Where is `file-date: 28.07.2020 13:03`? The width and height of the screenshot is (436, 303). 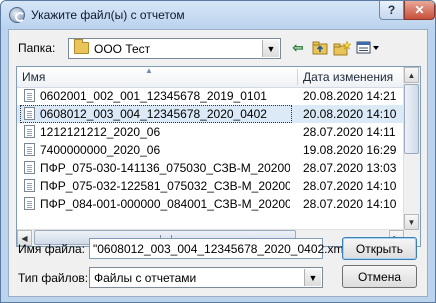
file-date: 28.07.2020 13:03 is located at coordinates (350, 168).